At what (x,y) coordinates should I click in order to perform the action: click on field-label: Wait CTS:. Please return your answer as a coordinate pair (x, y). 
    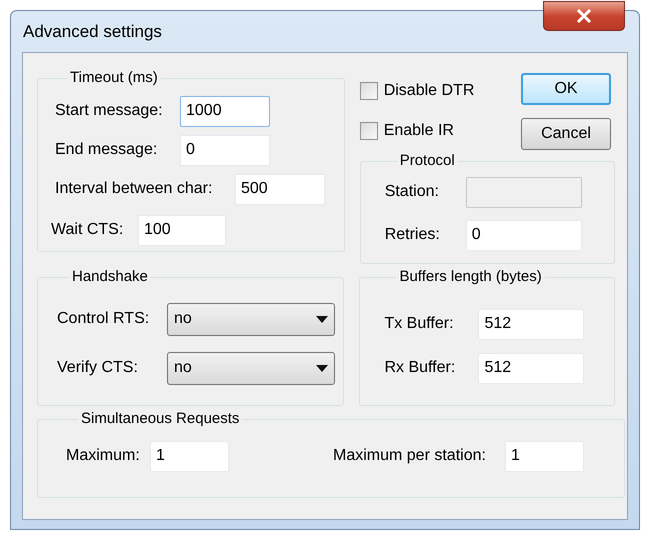
    Looking at the image, I should click on (87, 230).